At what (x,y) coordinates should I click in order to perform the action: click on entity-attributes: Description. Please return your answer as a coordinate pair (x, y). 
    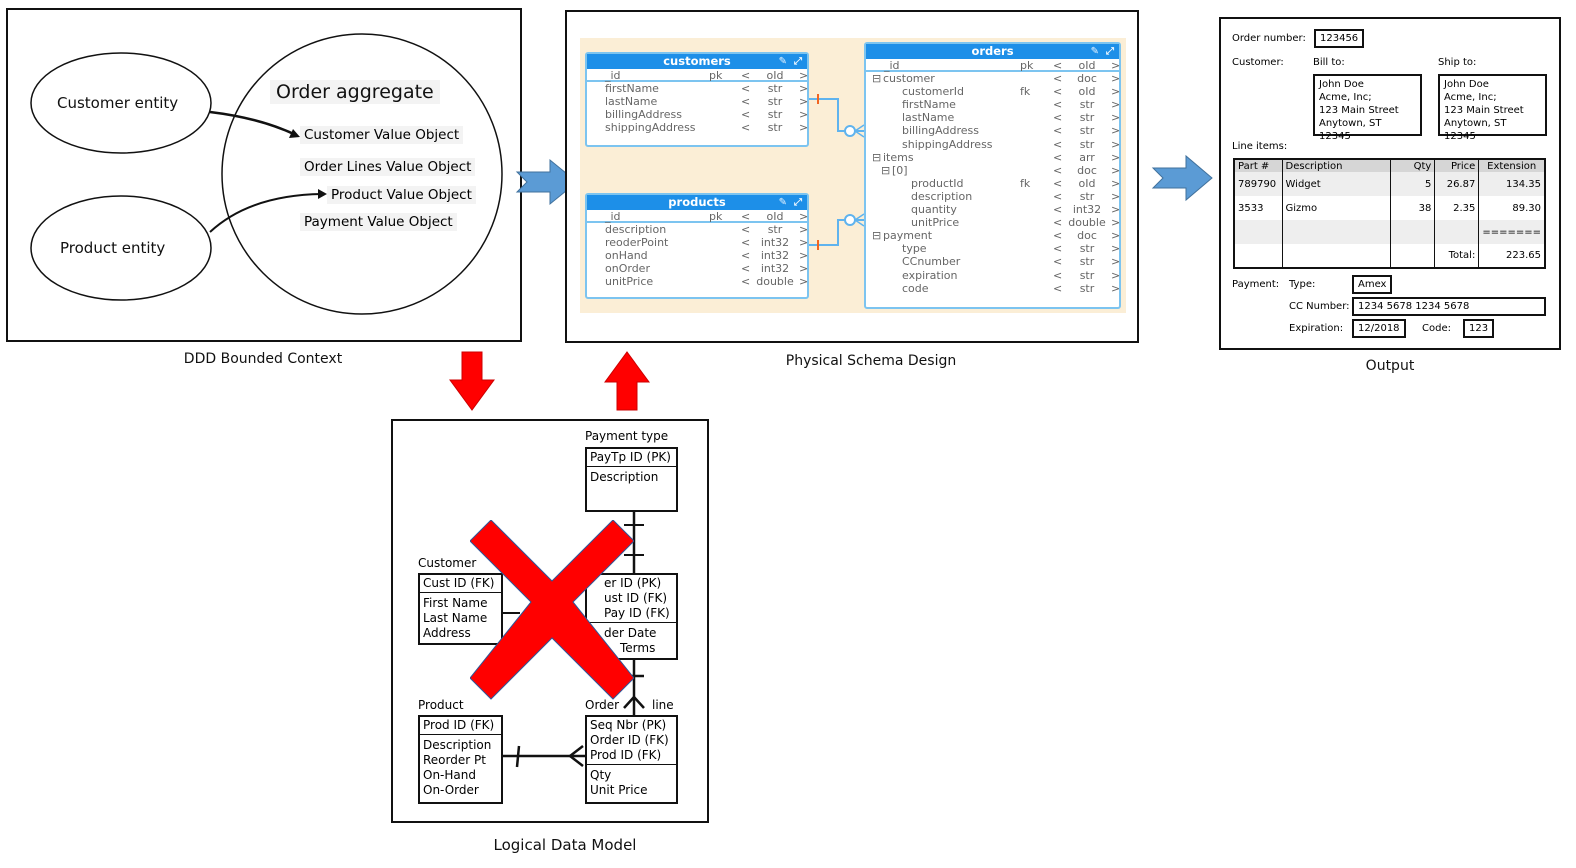
    Looking at the image, I should click on (631, 477).